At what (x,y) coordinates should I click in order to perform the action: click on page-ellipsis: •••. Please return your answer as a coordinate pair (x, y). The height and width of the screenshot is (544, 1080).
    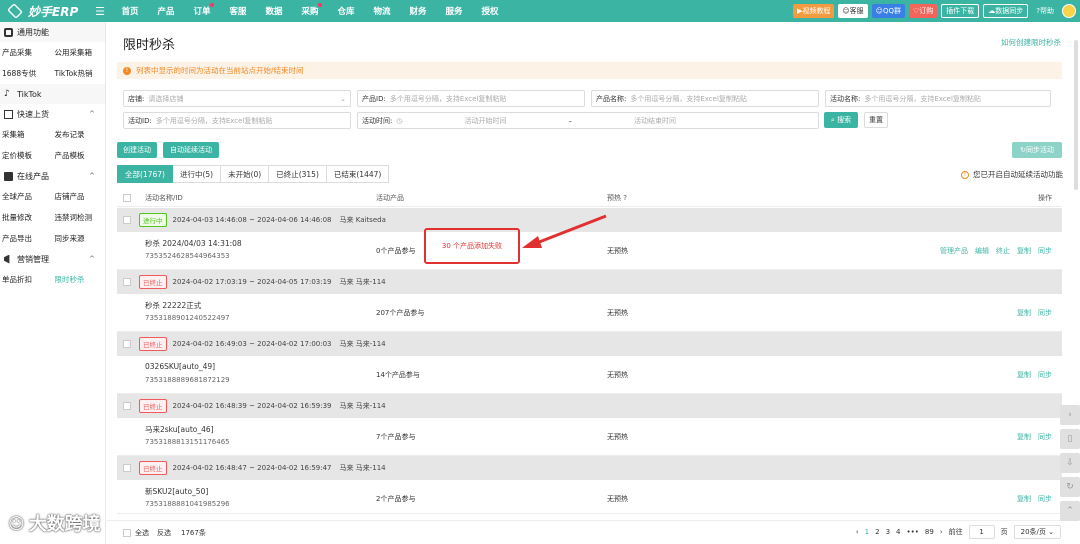
    Looking at the image, I should click on (913, 532).